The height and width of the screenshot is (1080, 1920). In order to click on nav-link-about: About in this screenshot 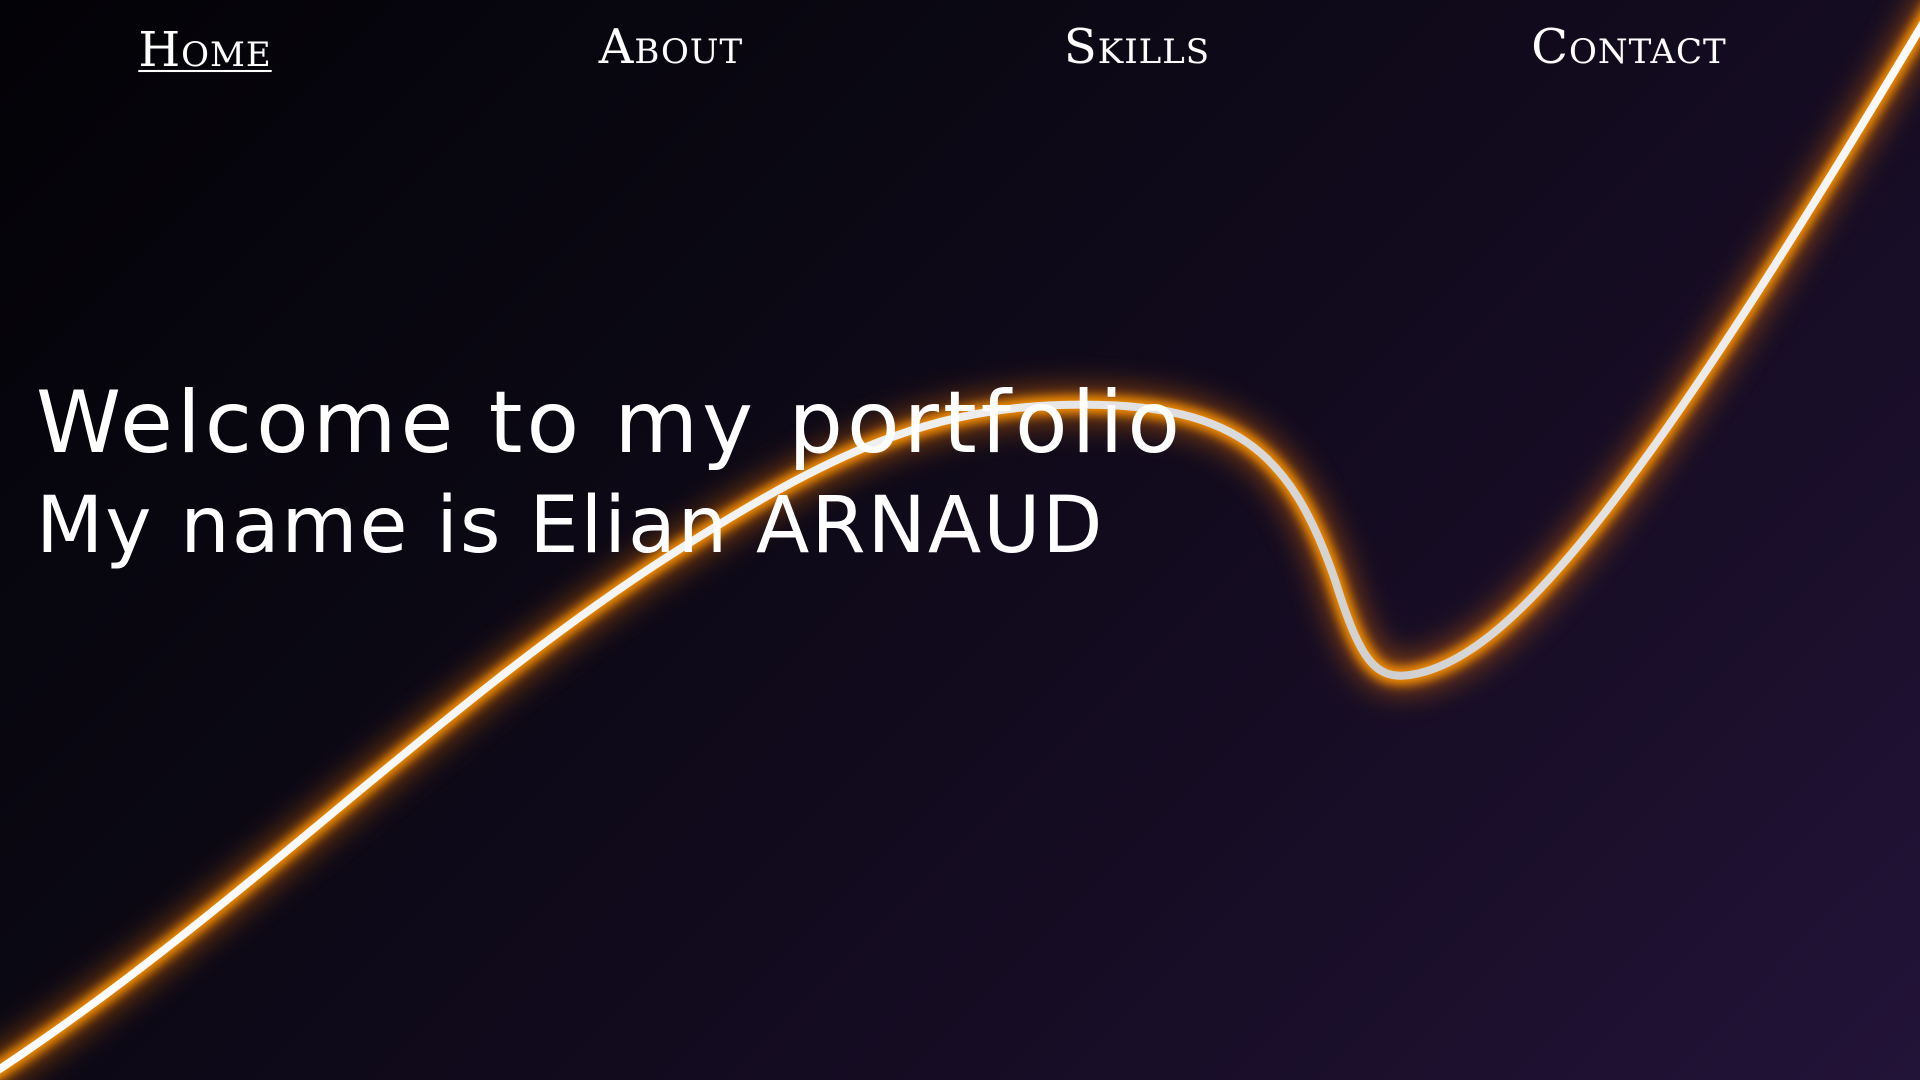, I will do `click(671, 47)`.